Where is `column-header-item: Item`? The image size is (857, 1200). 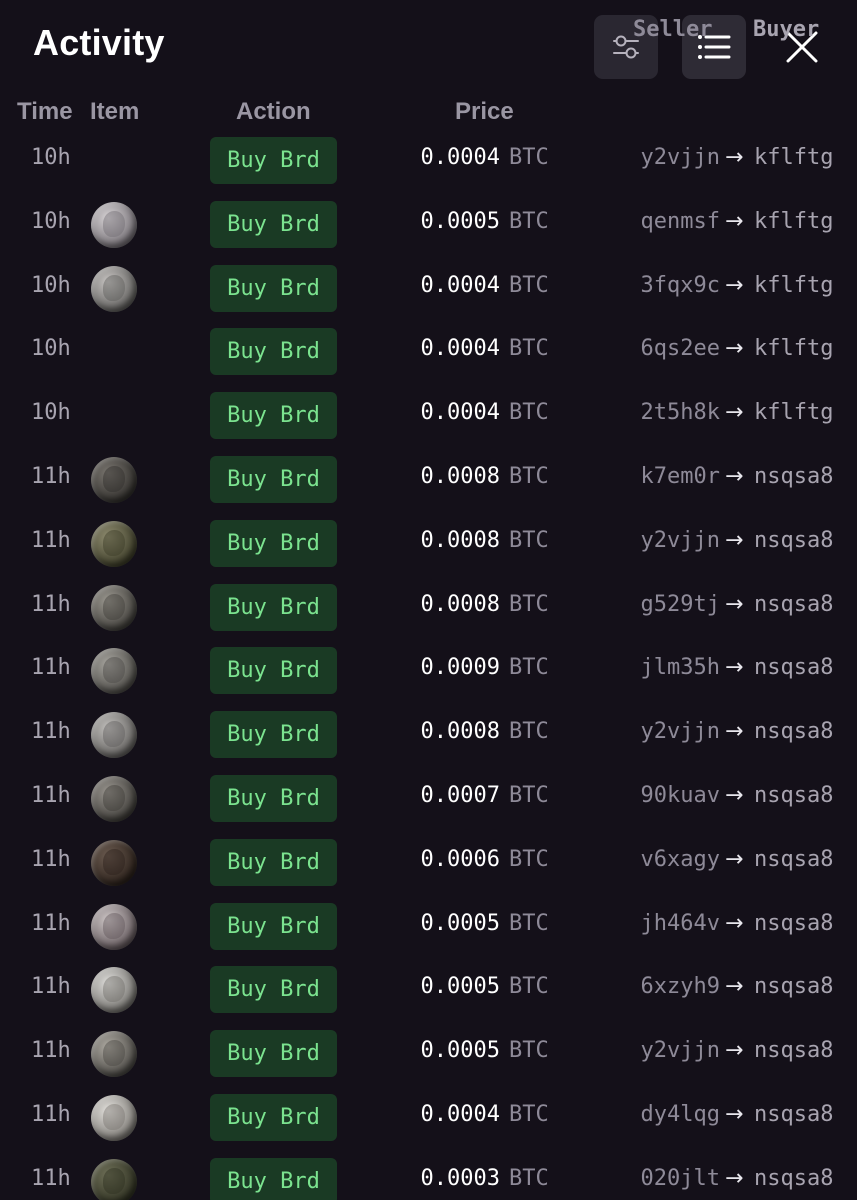 column-header-item: Item is located at coordinates (114, 112).